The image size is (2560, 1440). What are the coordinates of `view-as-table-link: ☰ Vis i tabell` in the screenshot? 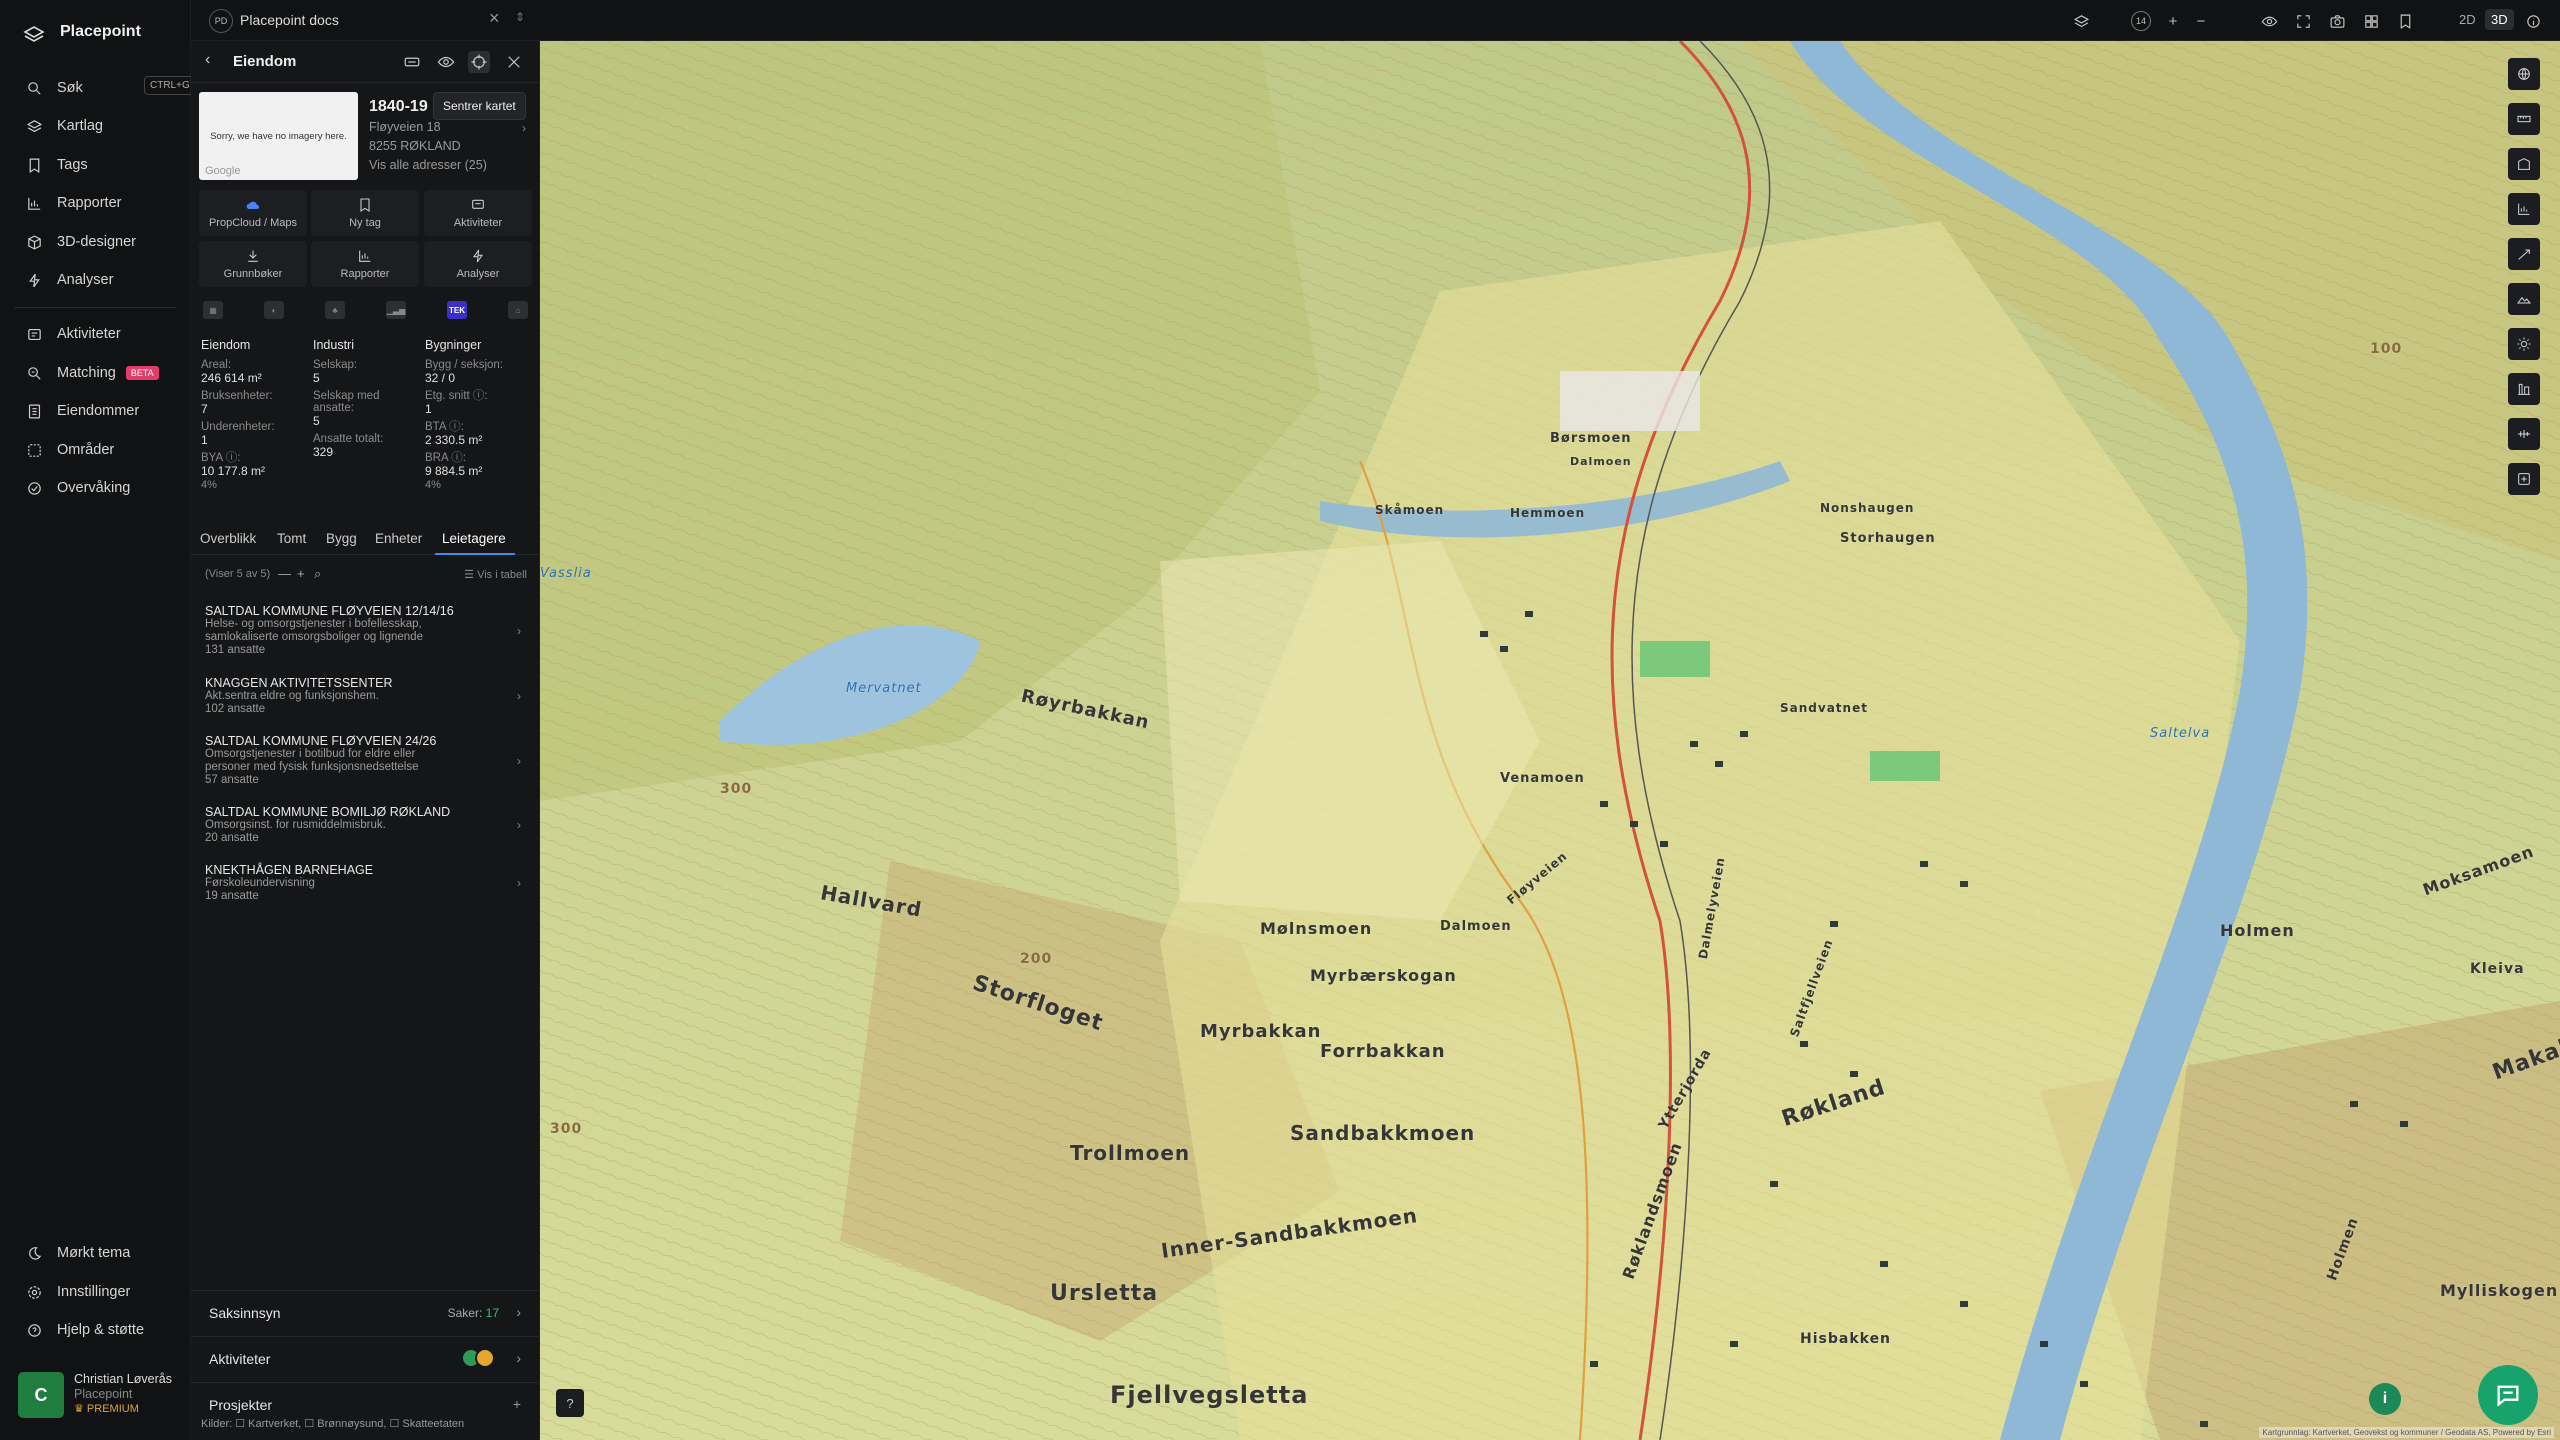 It's located at (495, 574).